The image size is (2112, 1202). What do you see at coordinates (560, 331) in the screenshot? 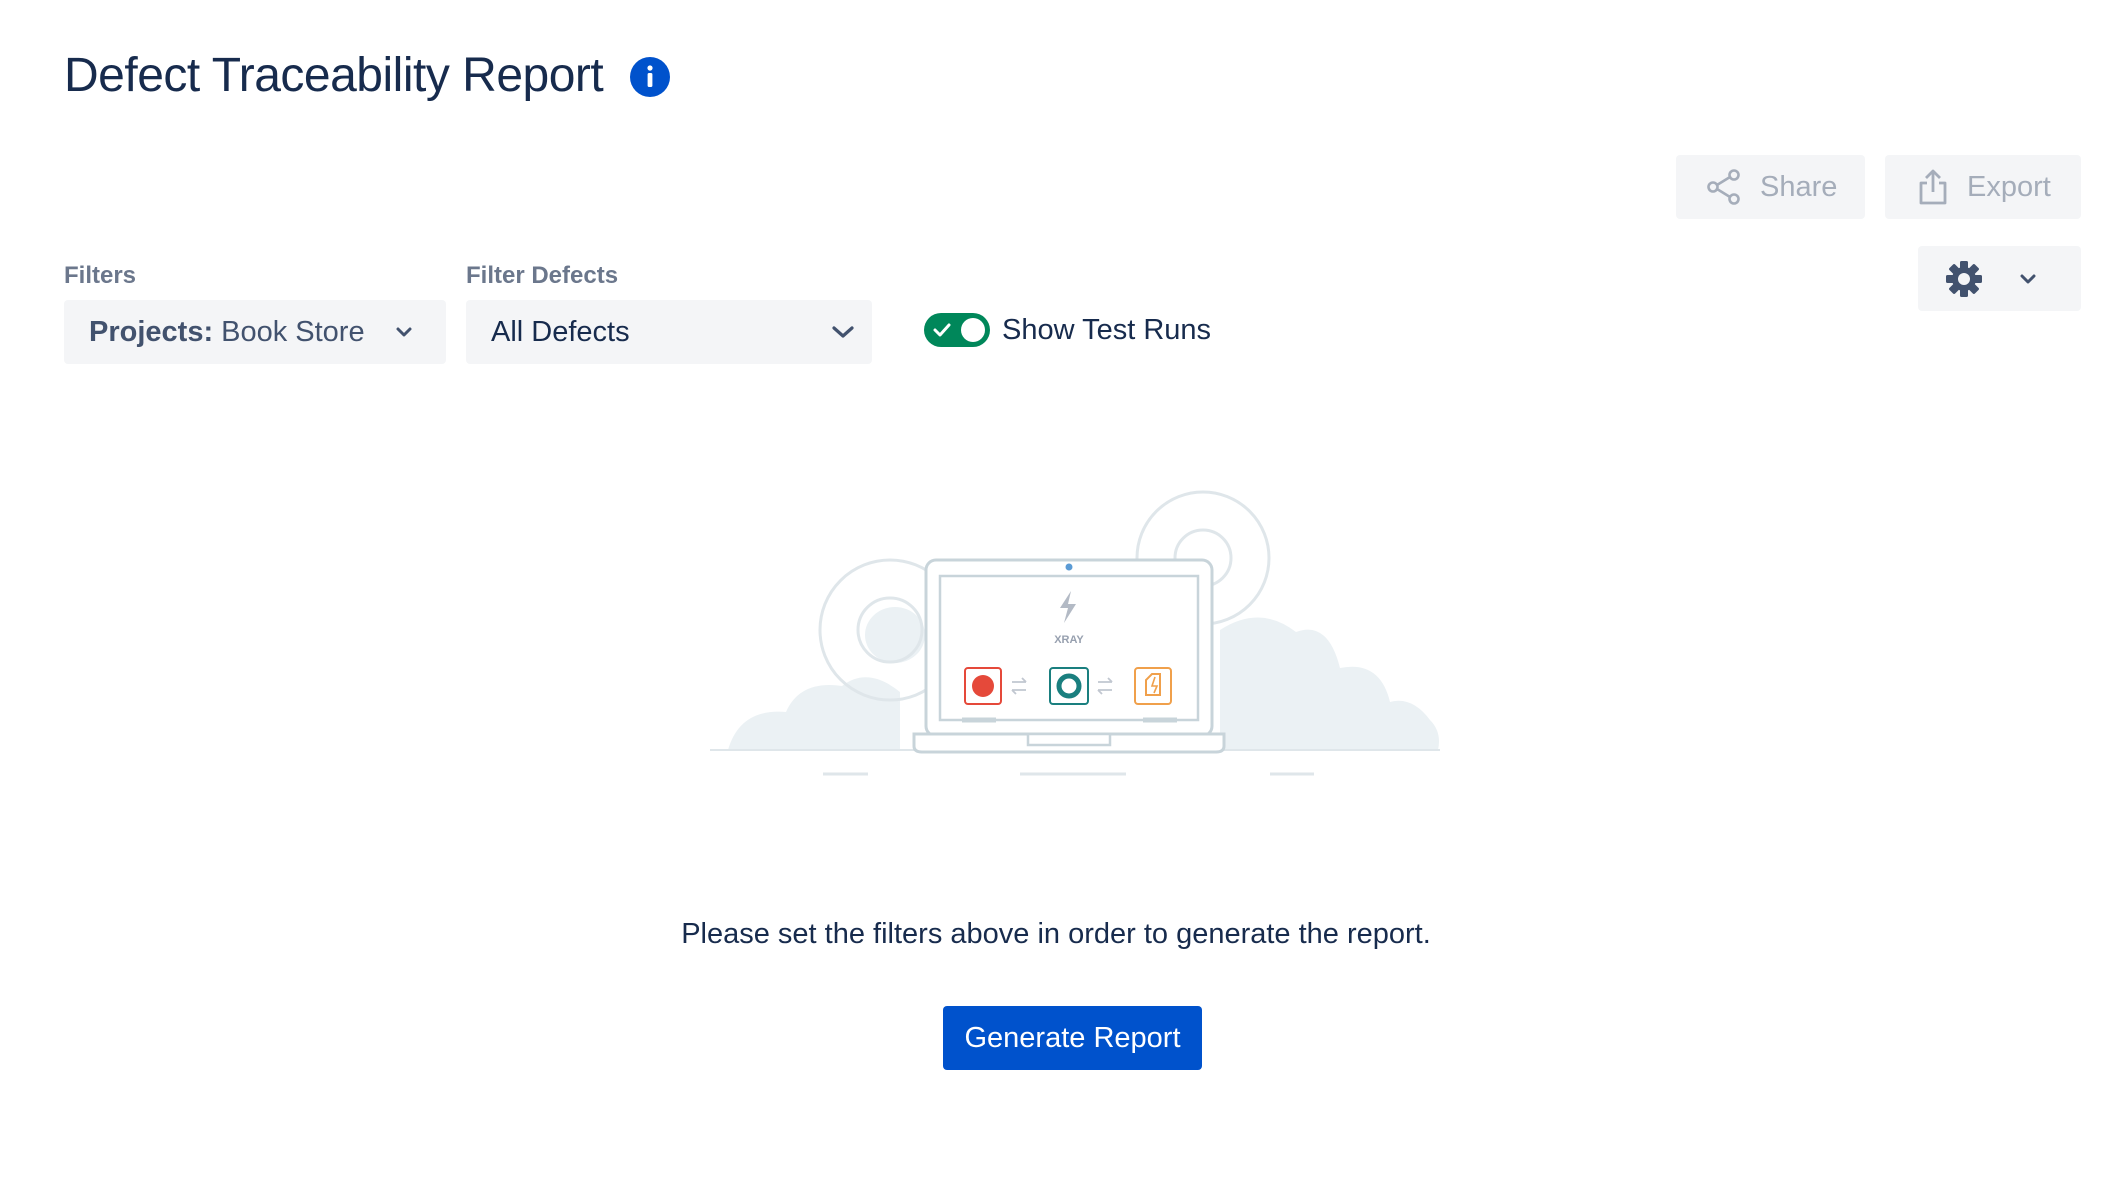
I see `filter-defects-value: All Defects` at bounding box center [560, 331].